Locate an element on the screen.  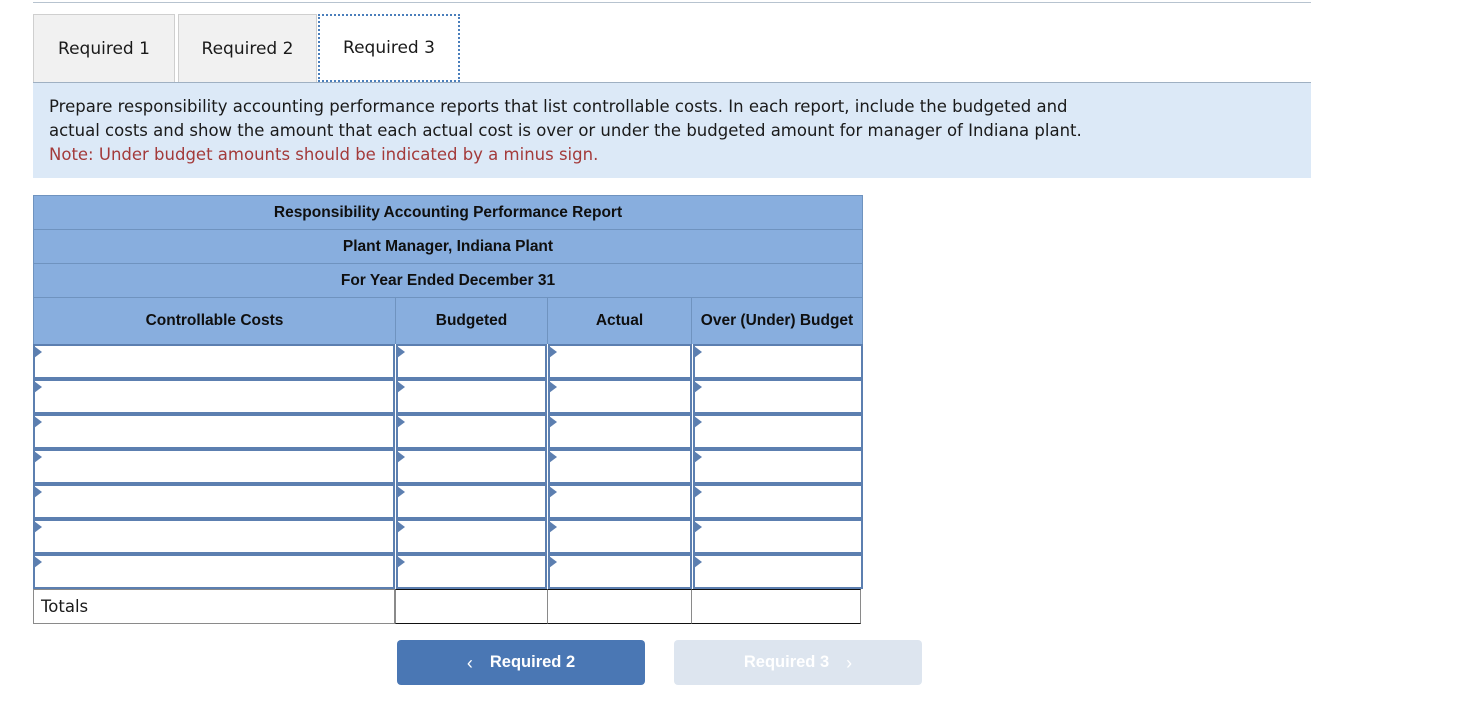
prev-required-2-button: ‹ Required 2 is located at coordinates (521, 662).